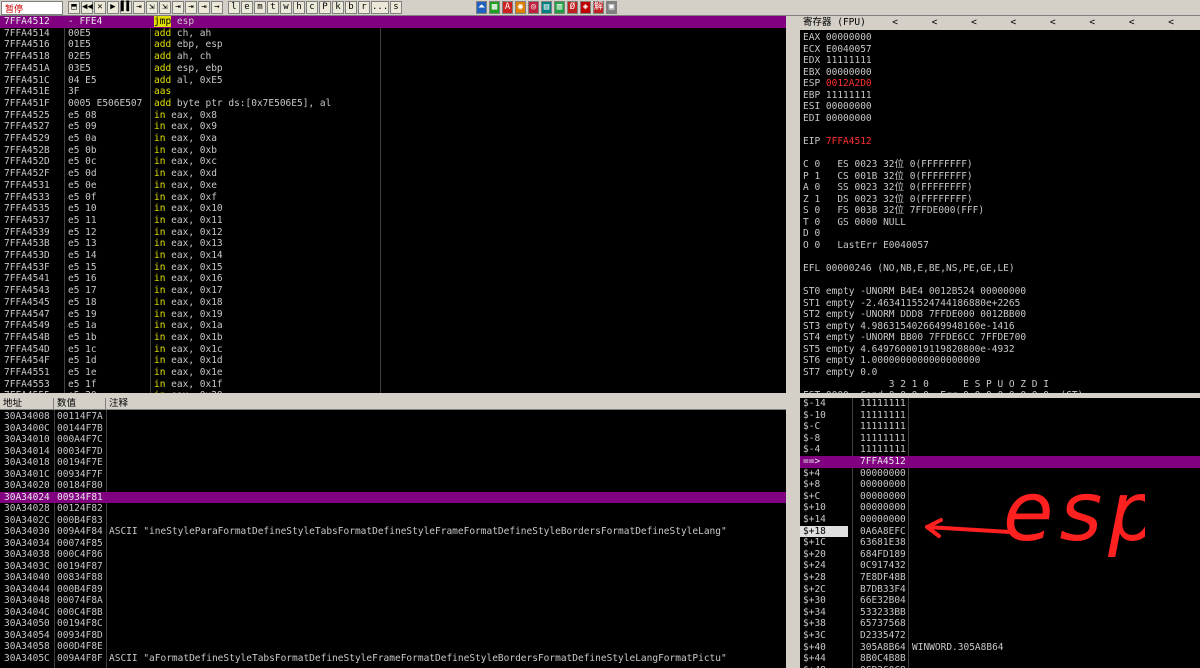 The image size is (1200, 668). What do you see at coordinates (393, 116) in the screenshot?
I see `disasm-row: 7FFA4525 e5 08 in eax, 0x8` at bounding box center [393, 116].